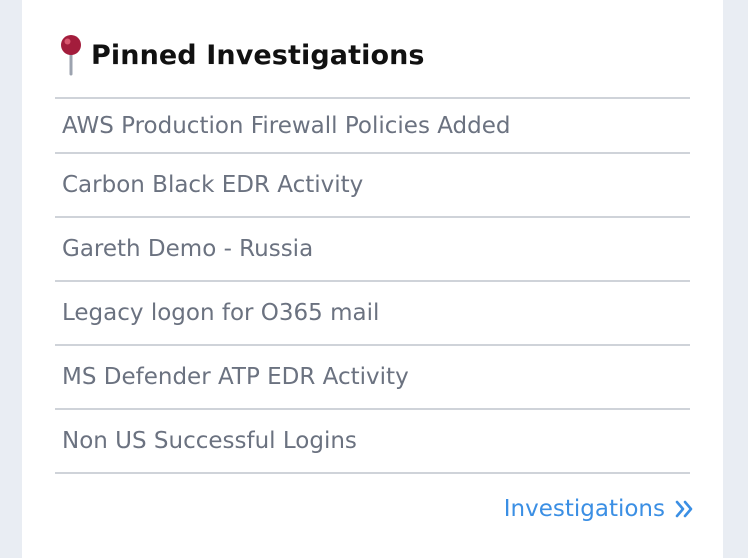 This screenshot has width=748, height=558. Describe the element at coordinates (71, 55) in the screenshot. I see `pin-icon` at that location.